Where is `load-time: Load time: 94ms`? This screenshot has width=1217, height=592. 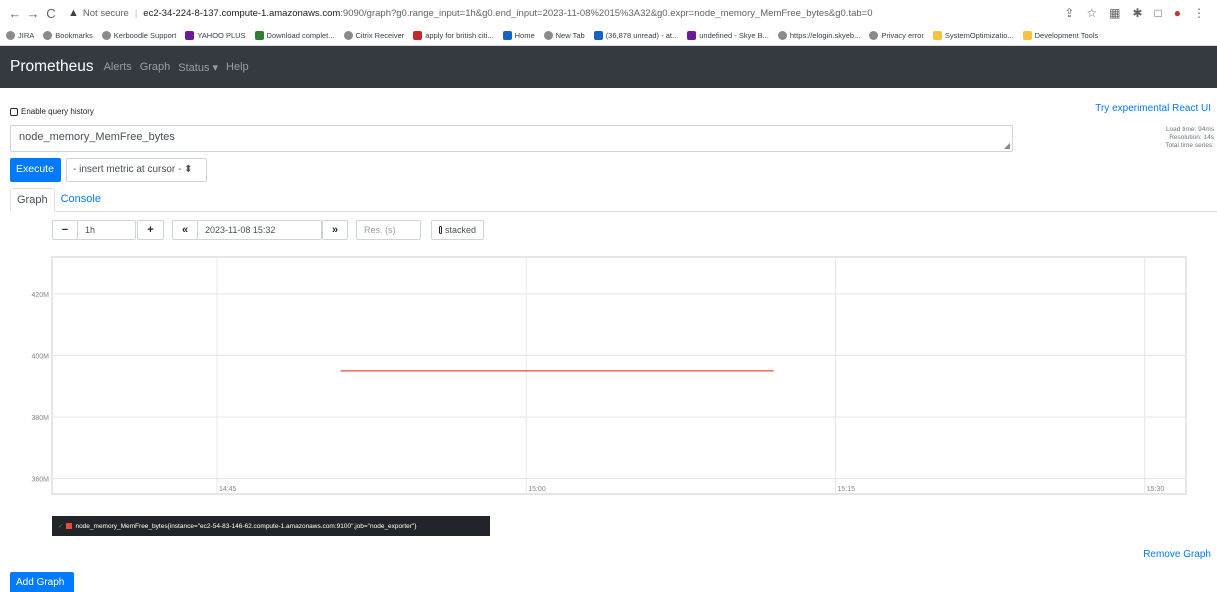 load-time: Load time: 94ms is located at coordinates (1189, 129).